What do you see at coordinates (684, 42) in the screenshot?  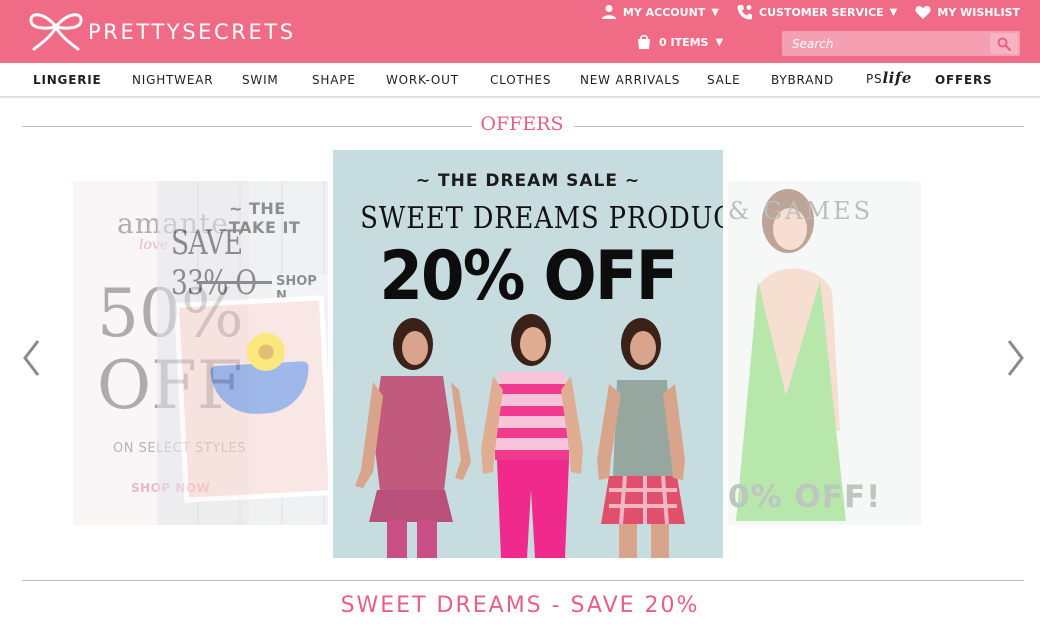 I see `cart-count: 0 ITEMS` at bounding box center [684, 42].